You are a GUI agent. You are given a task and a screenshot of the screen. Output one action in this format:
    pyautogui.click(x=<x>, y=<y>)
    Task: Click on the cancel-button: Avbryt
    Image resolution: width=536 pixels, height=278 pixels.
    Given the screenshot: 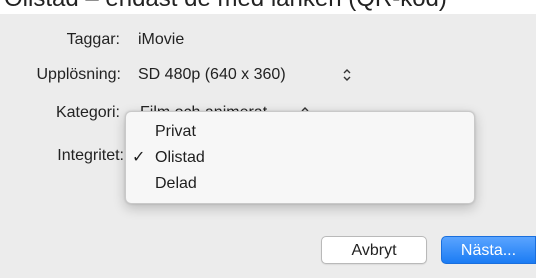 What is the action you would take?
    pyautogui.click(x=374, y=250)
    